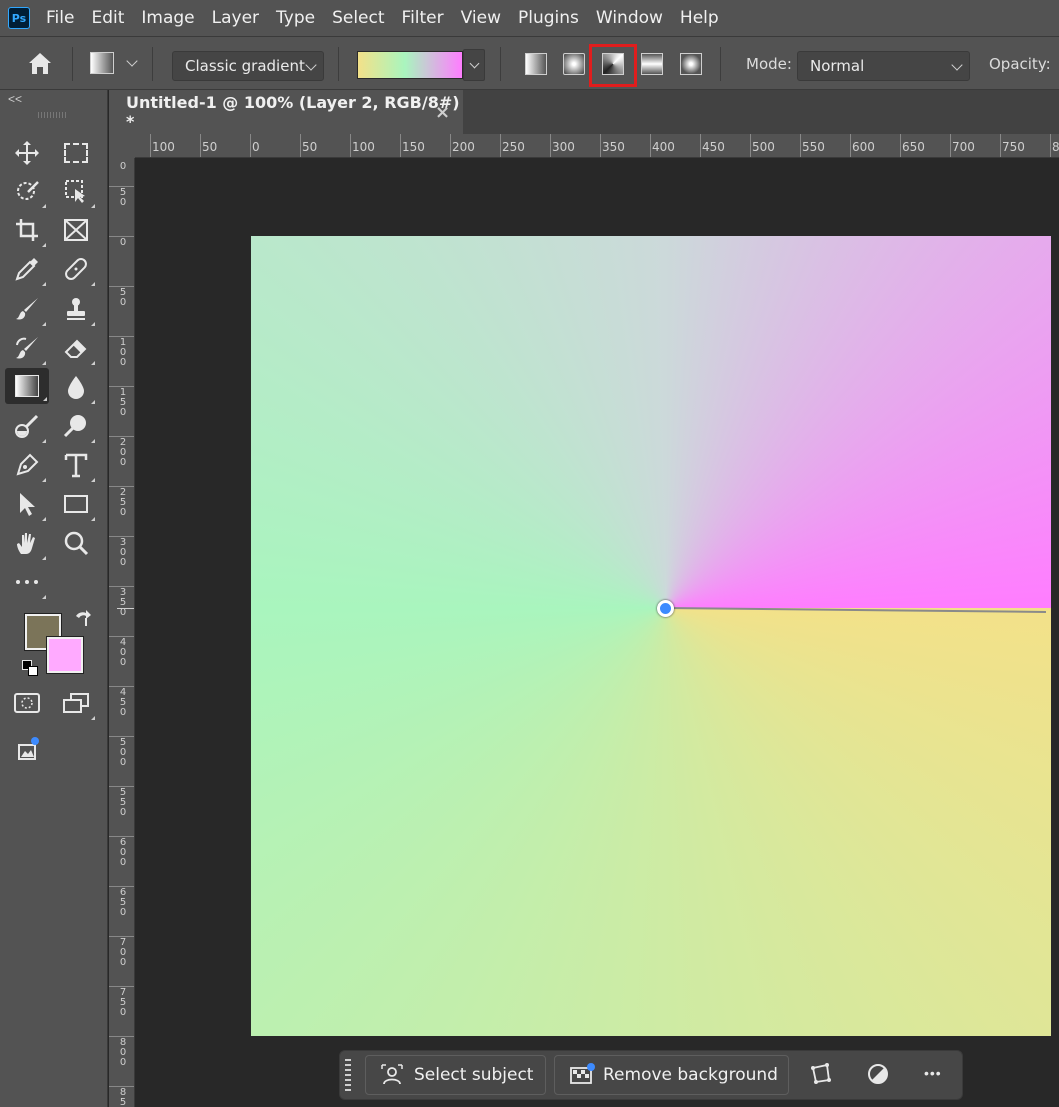 The width and height of the screenshot is (1059, 1107). What do you see at coordinates (582, 1073) in the screenshot?
I see `remove-background-icon` at bounding box center [582, 1073].